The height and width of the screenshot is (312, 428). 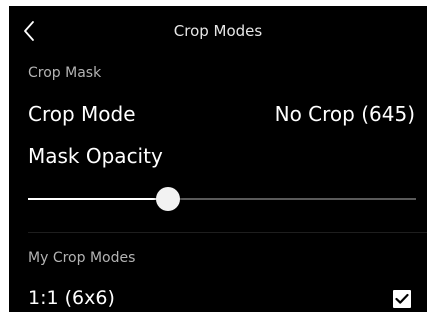 I want to click on checkmark-icon, so click(x=402, y=298).